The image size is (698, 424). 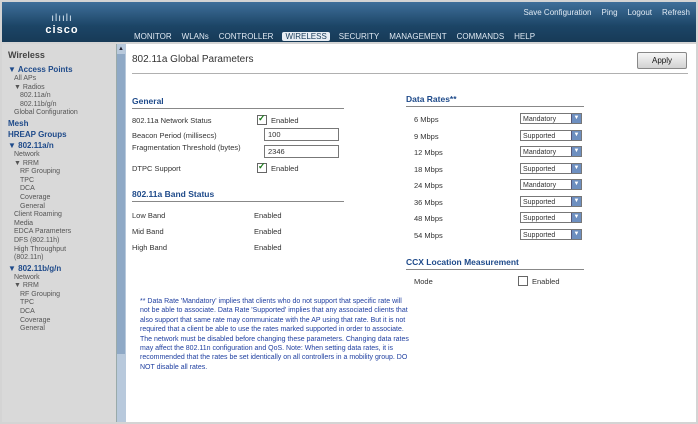 I want to click on low-band-value: Enabled, so click(x=268, y=215).